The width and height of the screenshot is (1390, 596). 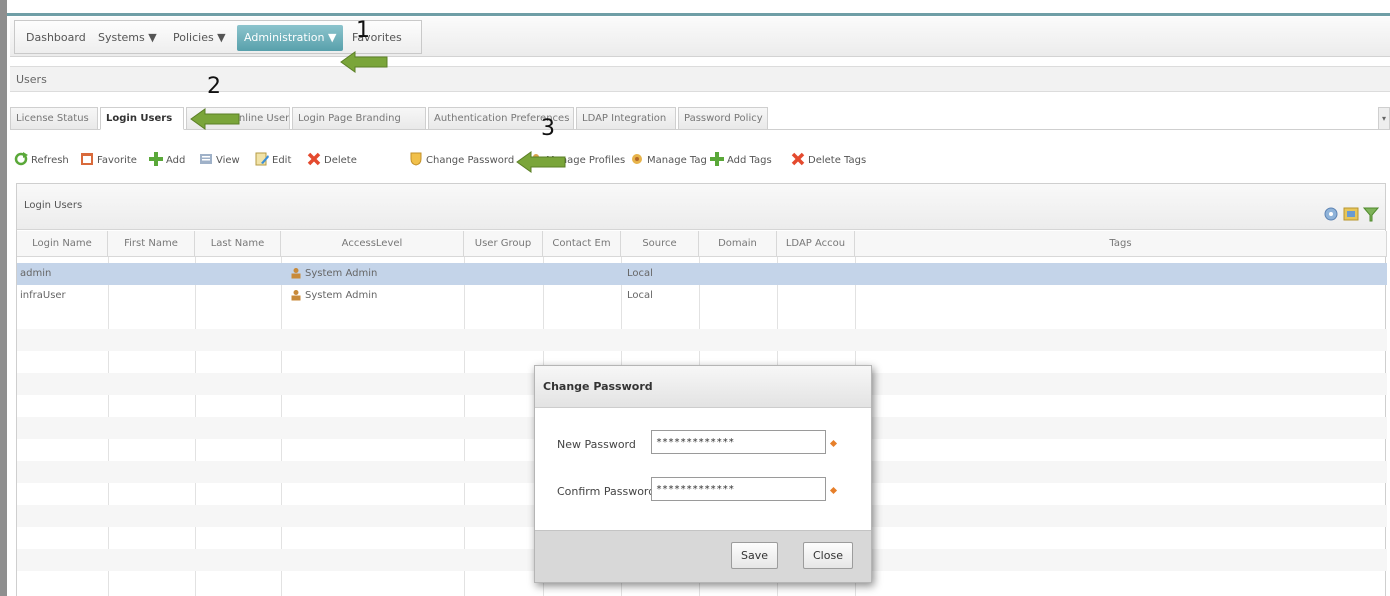 I want to click on column-login-name: Login Name, so click(x=62, y=244).